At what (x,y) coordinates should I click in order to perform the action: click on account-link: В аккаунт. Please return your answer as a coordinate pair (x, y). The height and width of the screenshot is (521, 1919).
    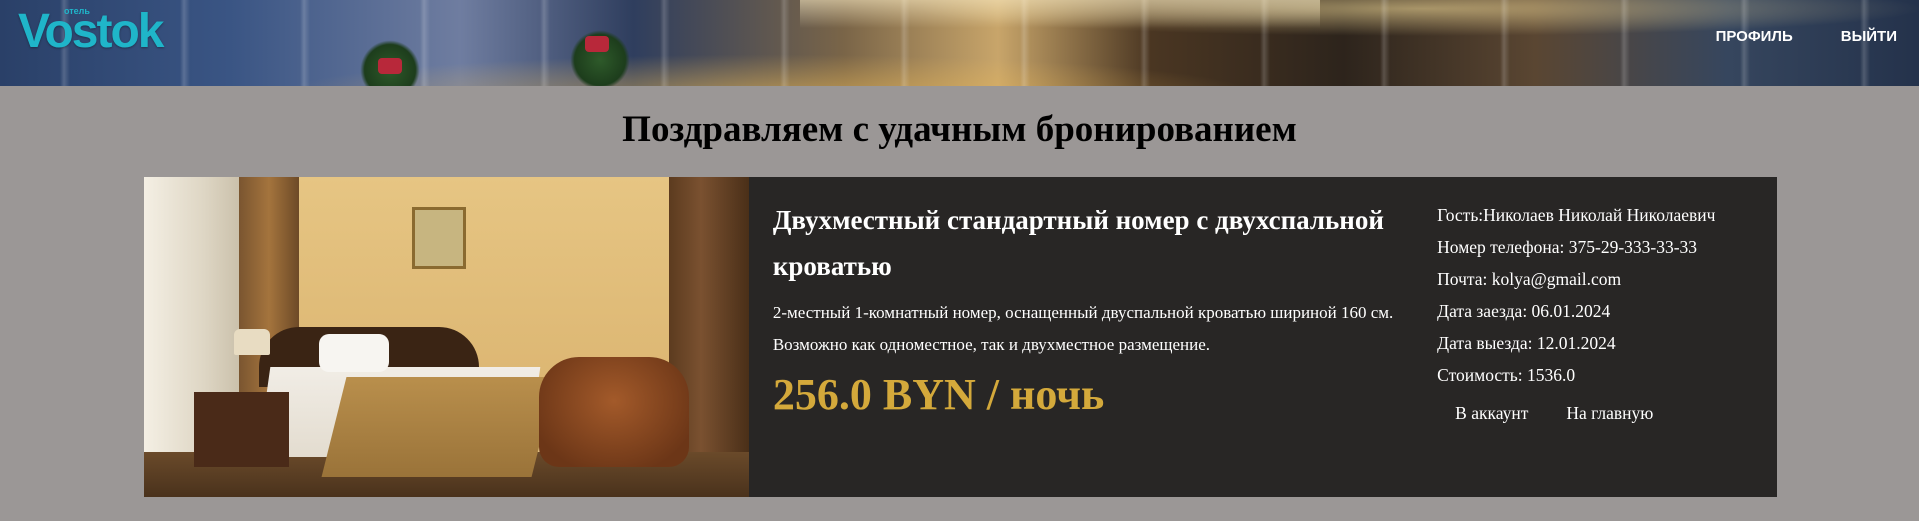
    Looking at the image, I should click on (1491, 413).